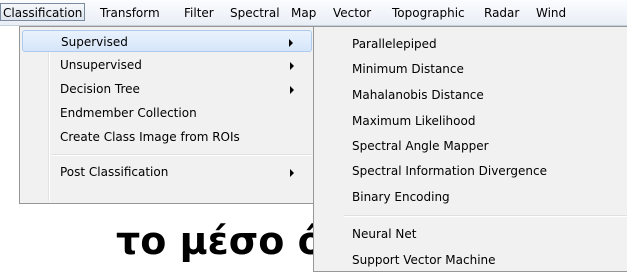  What do you see at coordinates (150, 137) in the screenshot?
I see `menu-item-label: Create Class Image from ROIs` at bounding box center [150, 137].